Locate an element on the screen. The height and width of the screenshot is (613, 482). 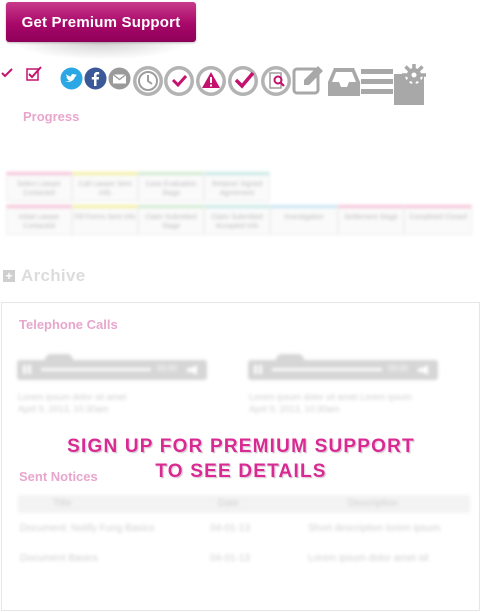
stage-cell: Select Lawyer Contacted is located at coordinates (39, 187).